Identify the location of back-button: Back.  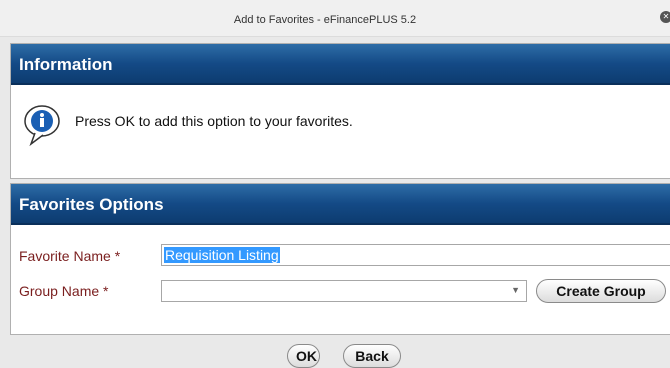
(372, 356).